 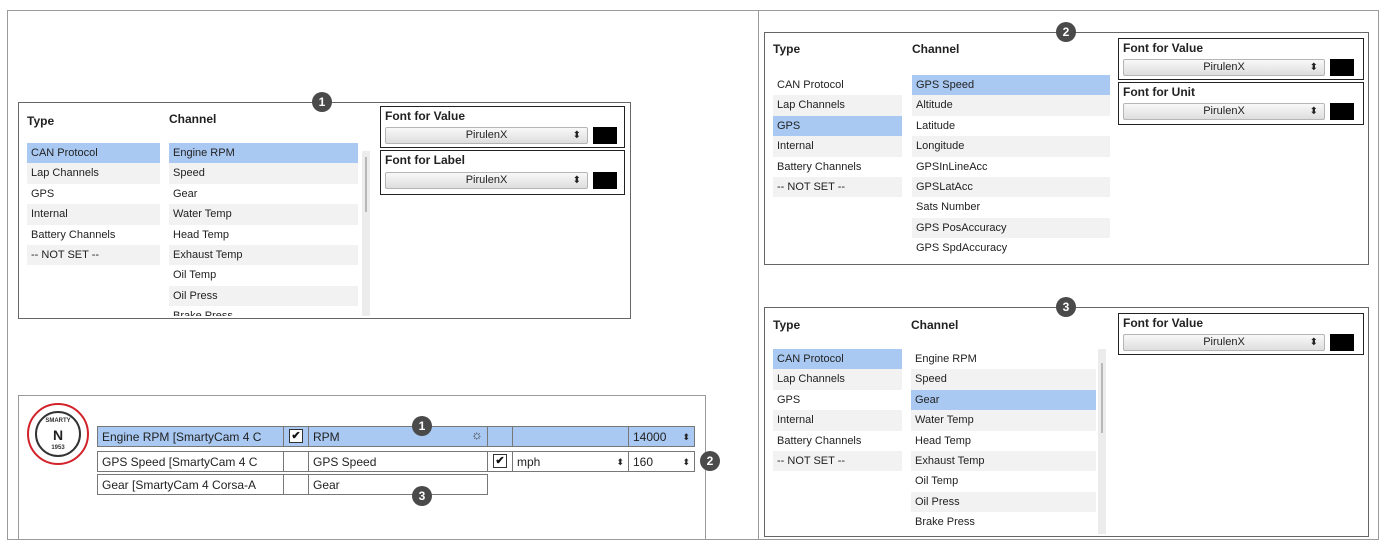 What do you see at coordinates (1011, 248) in the screenshot?
I see `channel-item: GPS SpdAccuracy` at bounding box center [1011, 248].